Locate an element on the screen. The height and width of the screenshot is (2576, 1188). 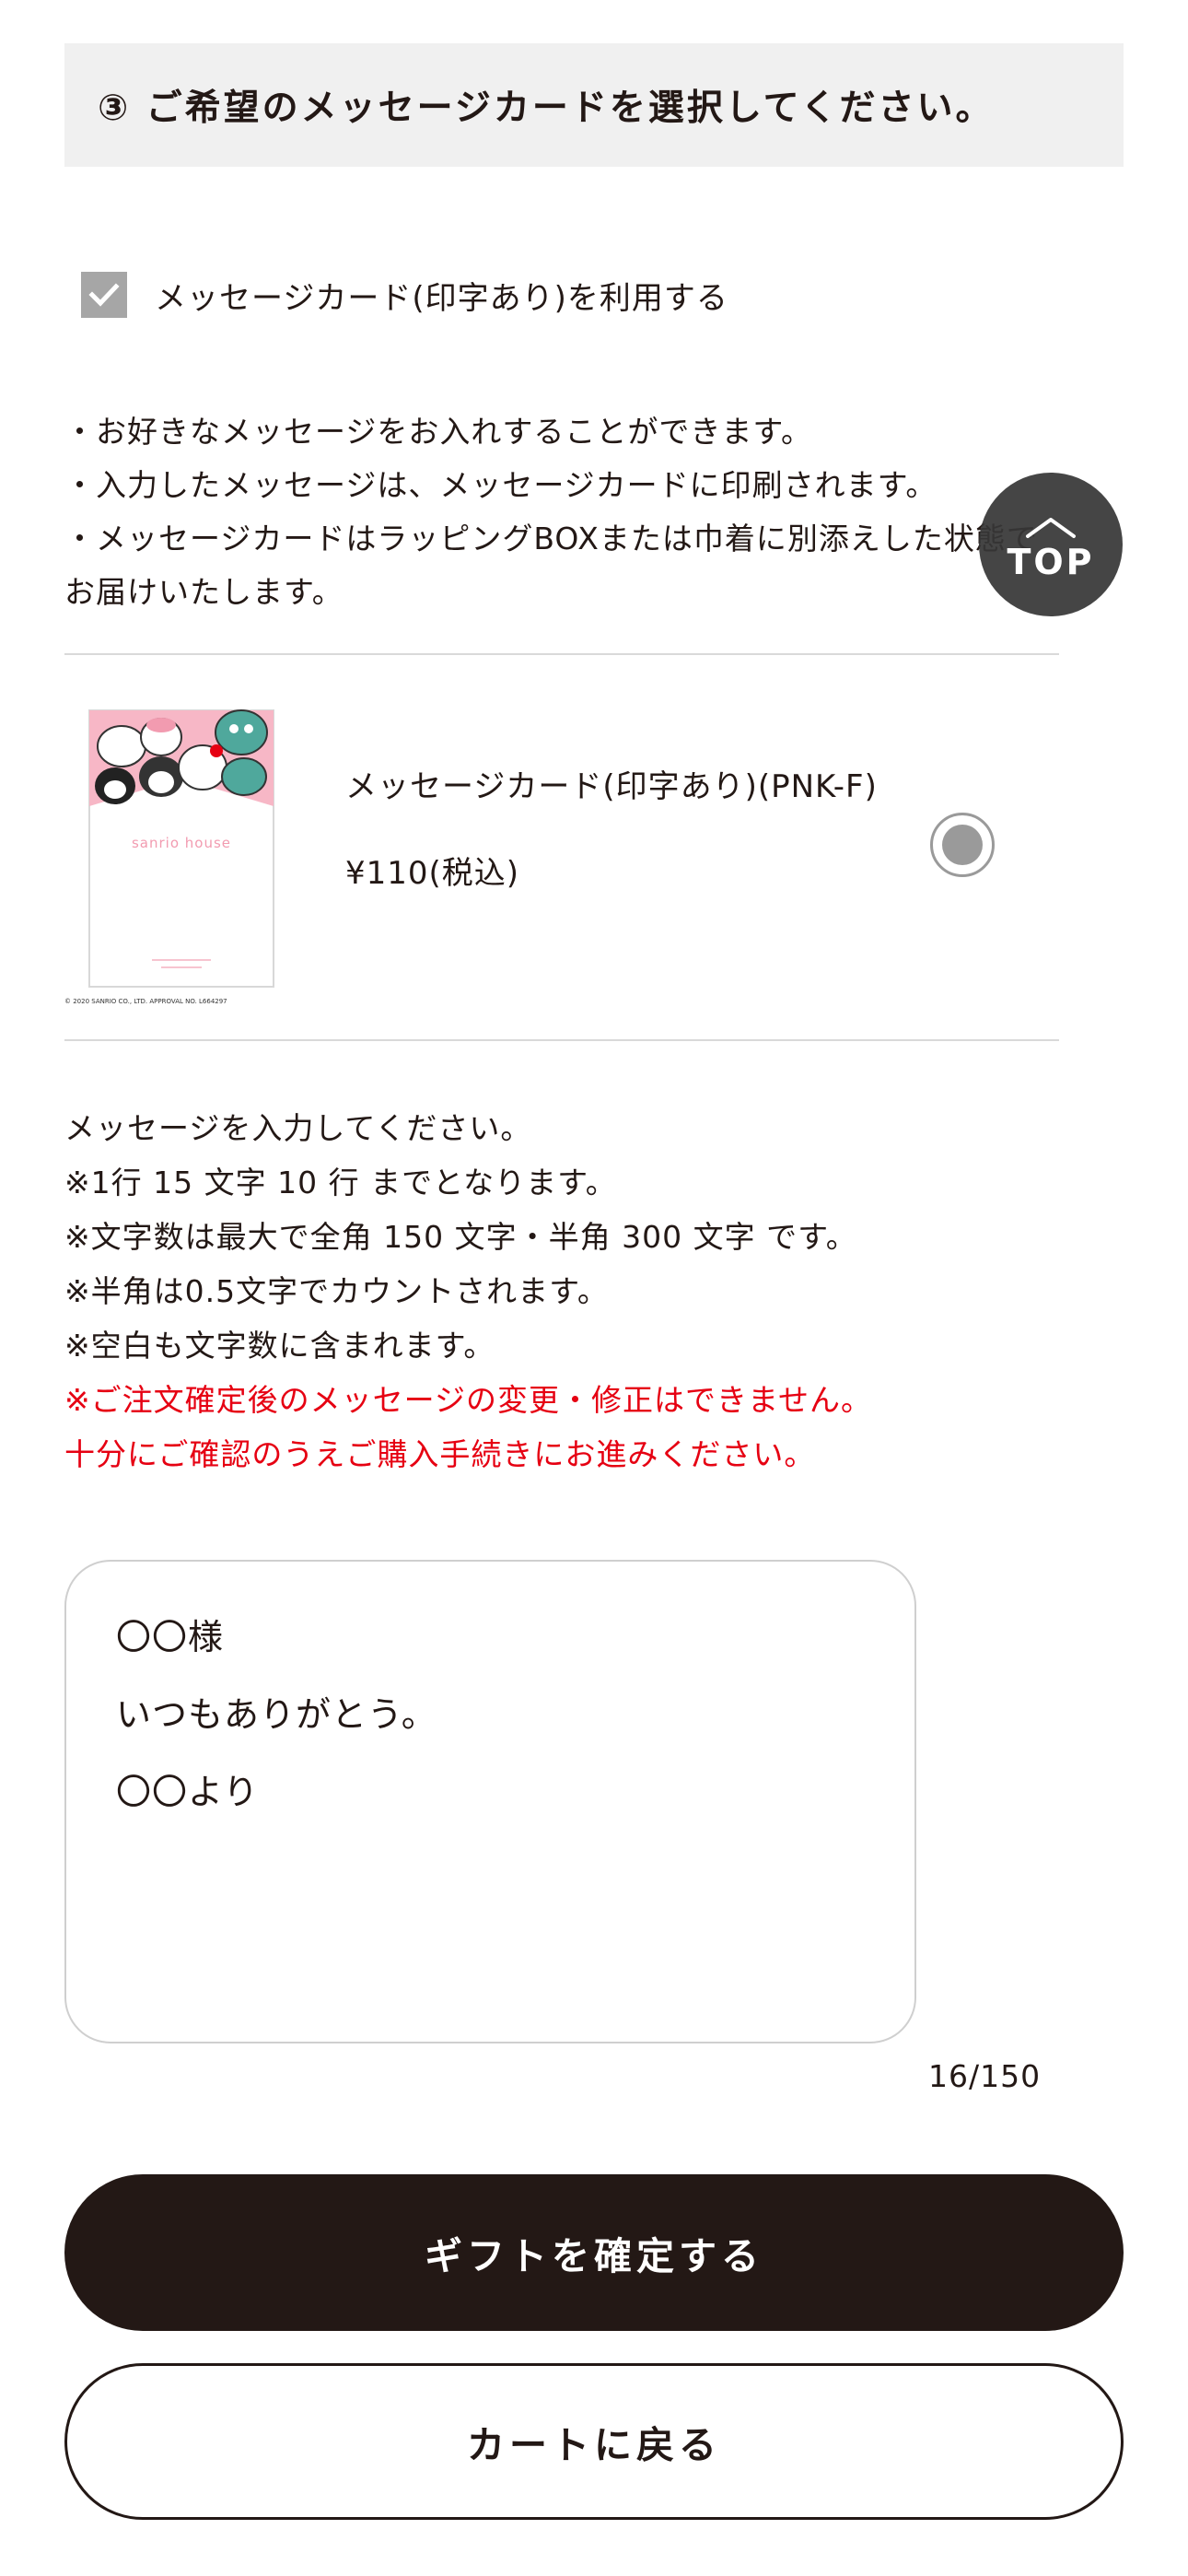
product-price: ¥110(税込) is located at coordinates (432, 873).